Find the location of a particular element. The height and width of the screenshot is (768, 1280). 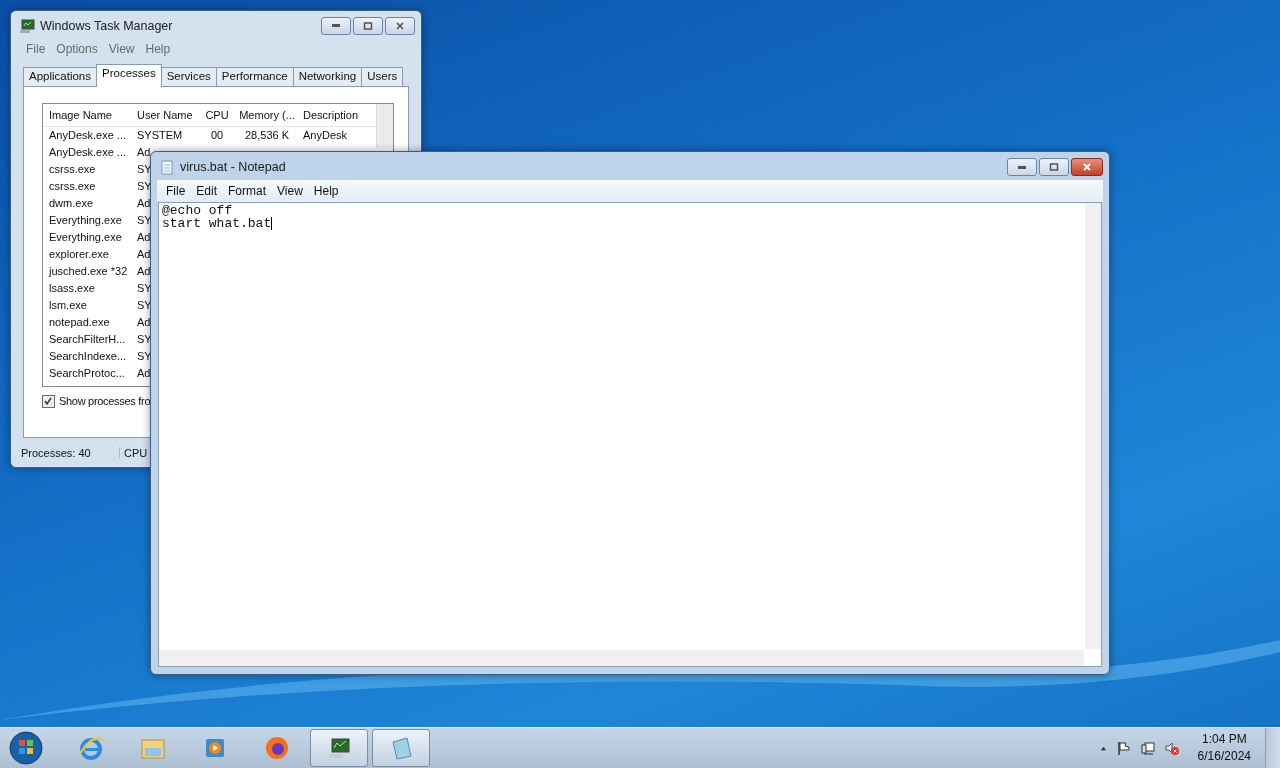

table-cell-text: notepad.exe is located at coordinates (80, 322).